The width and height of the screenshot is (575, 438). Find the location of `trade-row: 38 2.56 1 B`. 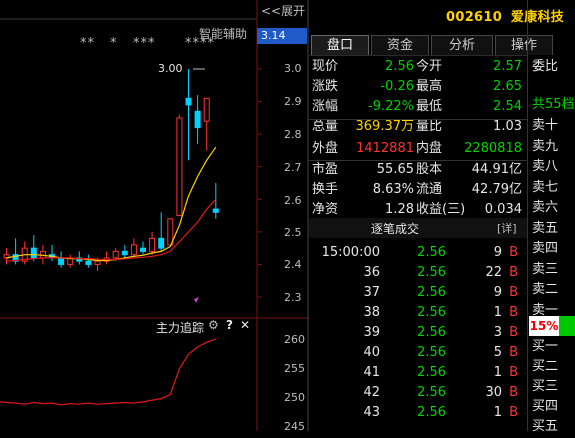

trade-row: 38 2.56 1 B is located at coordinates (418, 313).